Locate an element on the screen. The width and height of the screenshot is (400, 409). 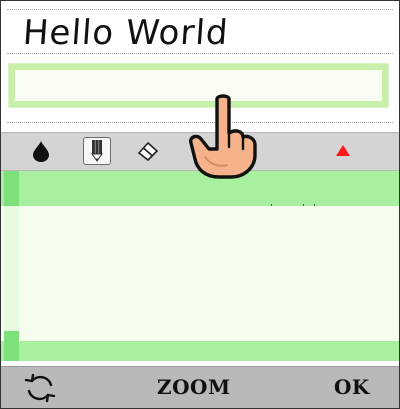
zoom-button: ZOOM is located at coordinates (194, 387).